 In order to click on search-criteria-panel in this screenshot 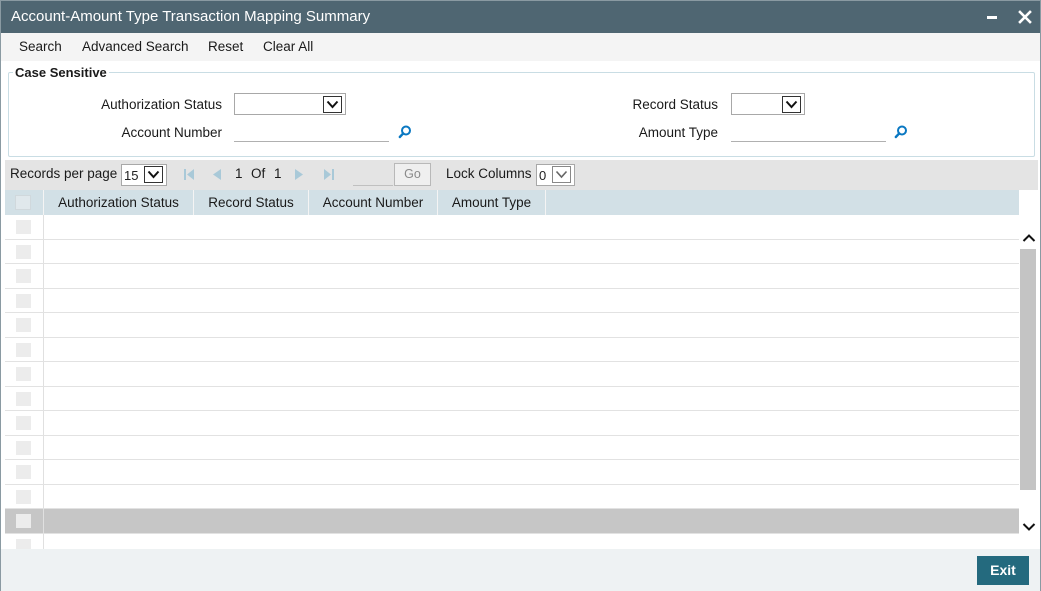, I will do `click(521, 114)`.